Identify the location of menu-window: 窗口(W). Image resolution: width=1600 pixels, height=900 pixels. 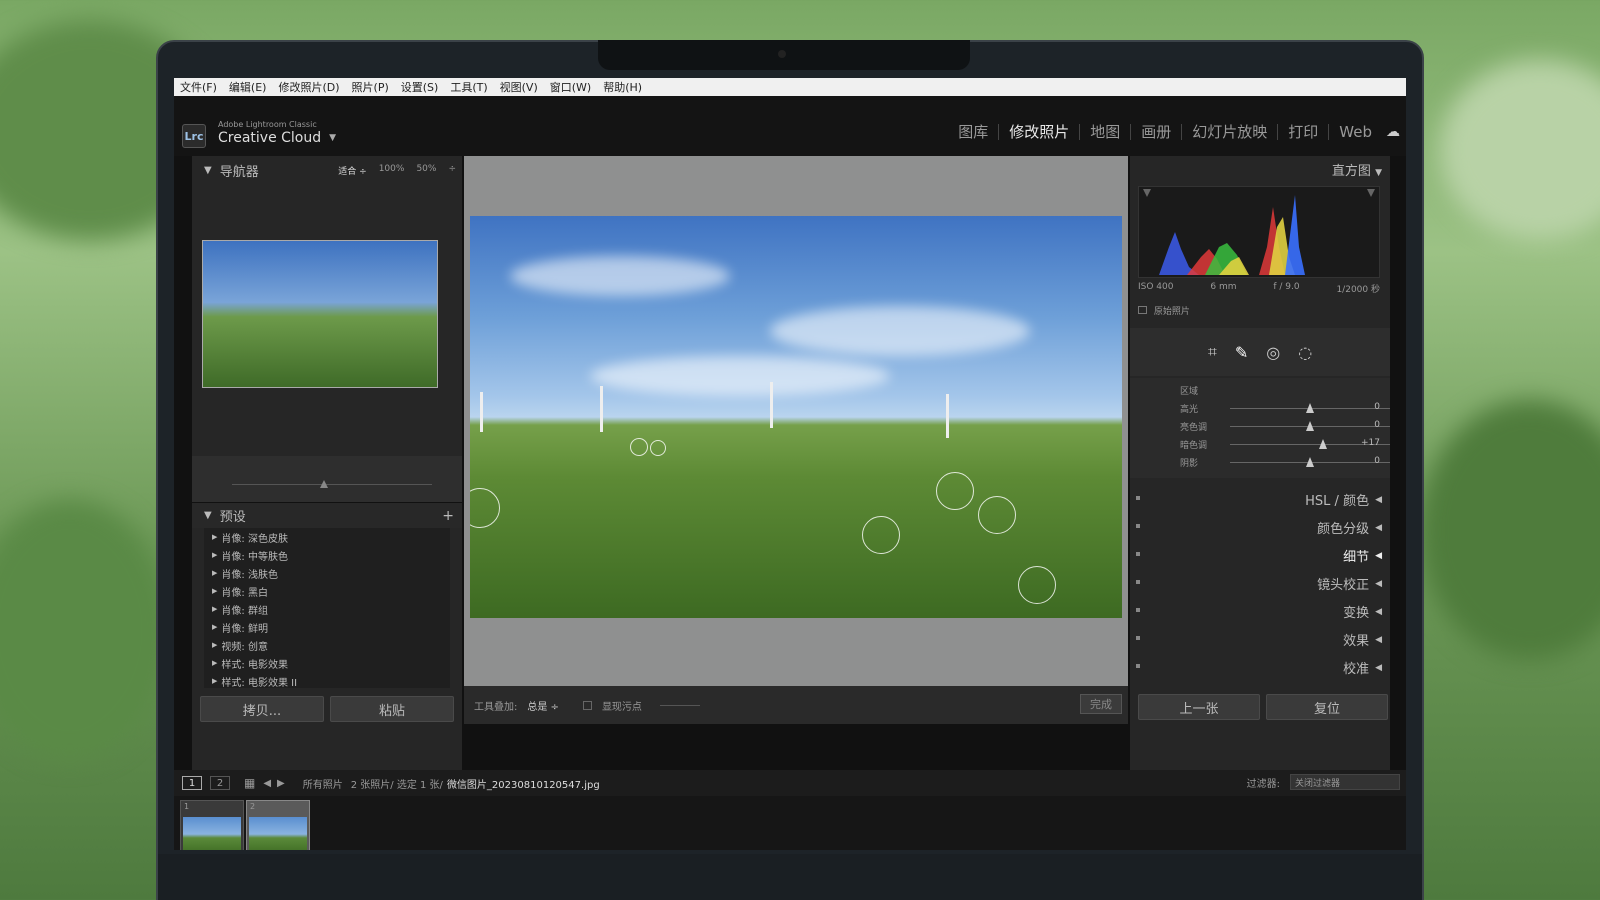
(570, 87).